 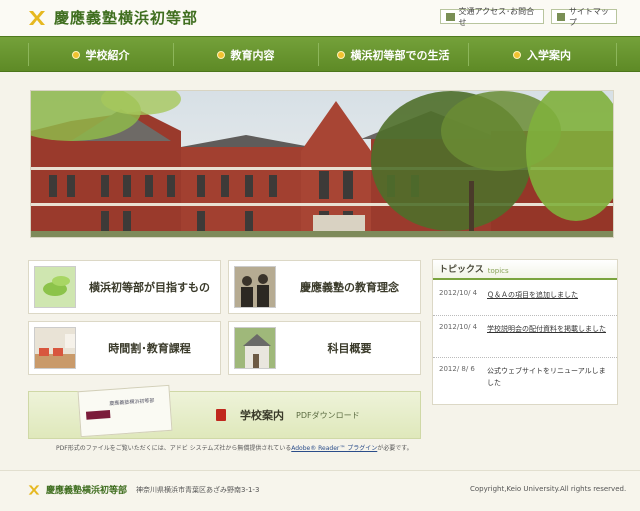 I want to click on brochure-pdf-download-banner: 慶應義塾横浜初等部 学校案内 PDFダウンロード, so click(x=224, y=411).